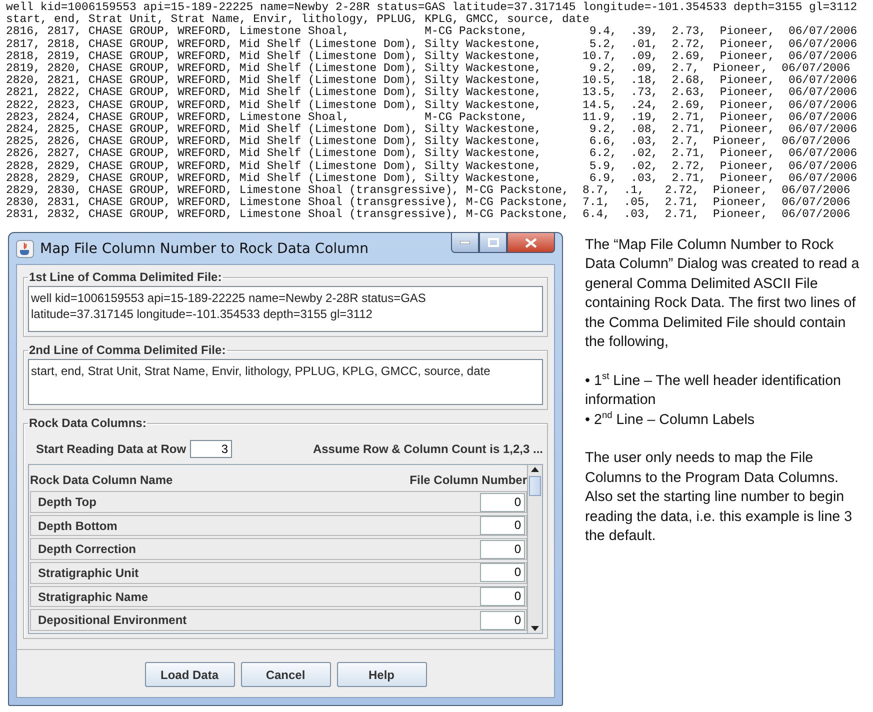 This screenshot has height=712, width=873. What do you see at coordinates (432, 32) in the screenshot?
I see `file-line: 2816, 2817, CHASE GROUP, WREFORD, Limestone Shoal, M-CG Packstone, 9.4, .39, 2.73, Pioneer, 06/07/2006` at bounding box center [432, 32].